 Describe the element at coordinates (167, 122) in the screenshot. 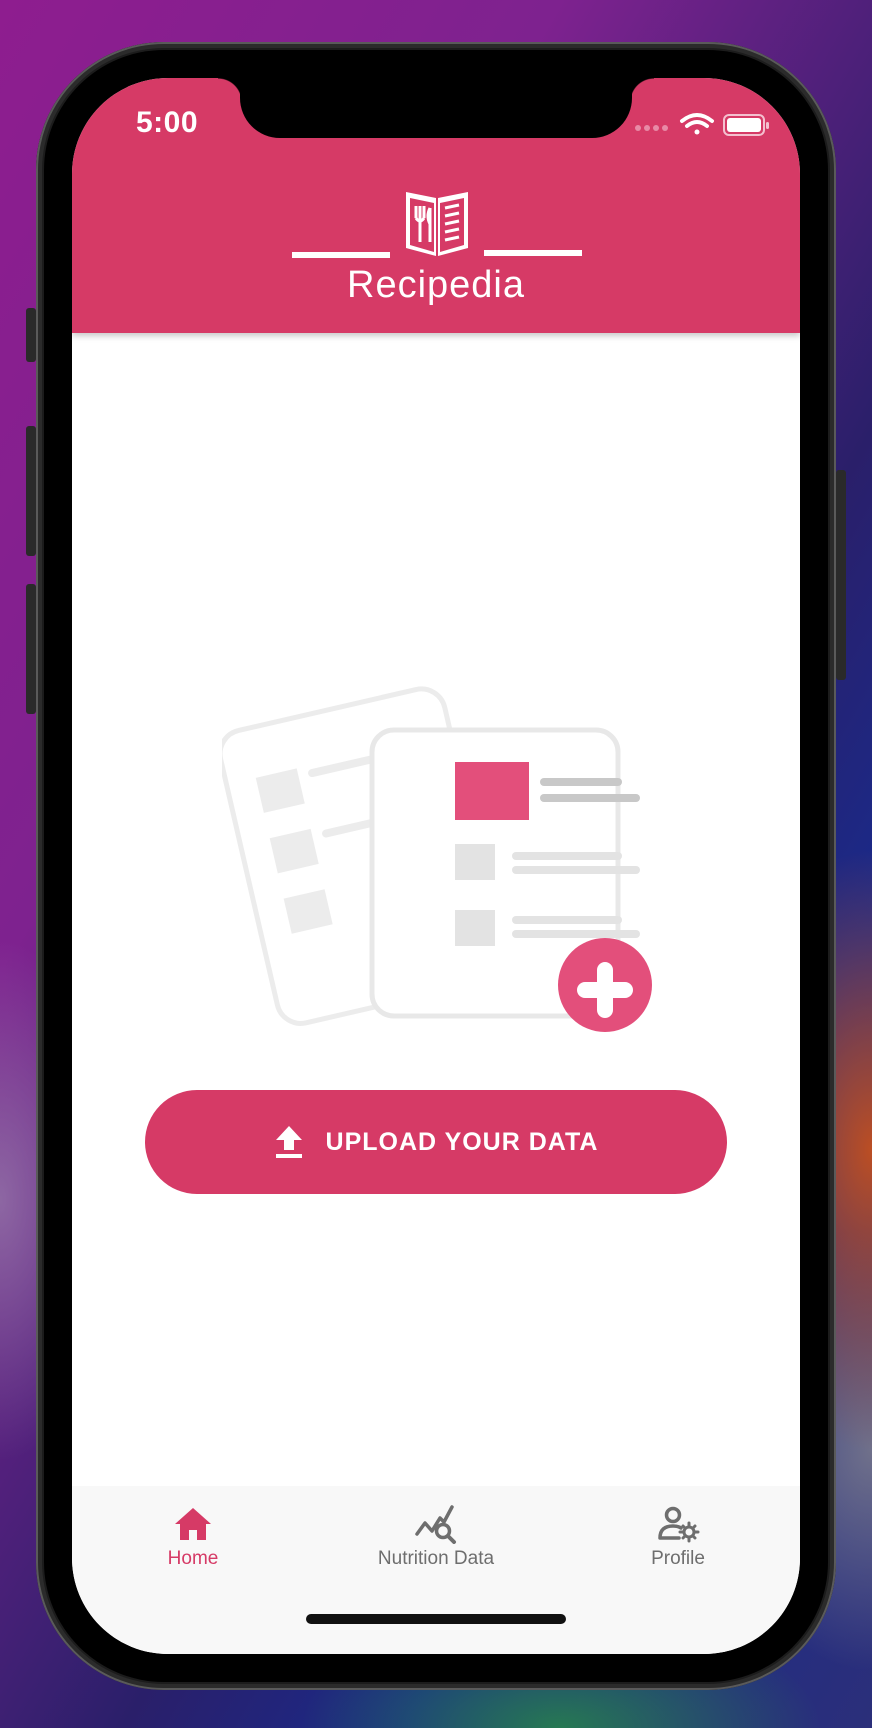

I see `status-time: 5:00` at that location.